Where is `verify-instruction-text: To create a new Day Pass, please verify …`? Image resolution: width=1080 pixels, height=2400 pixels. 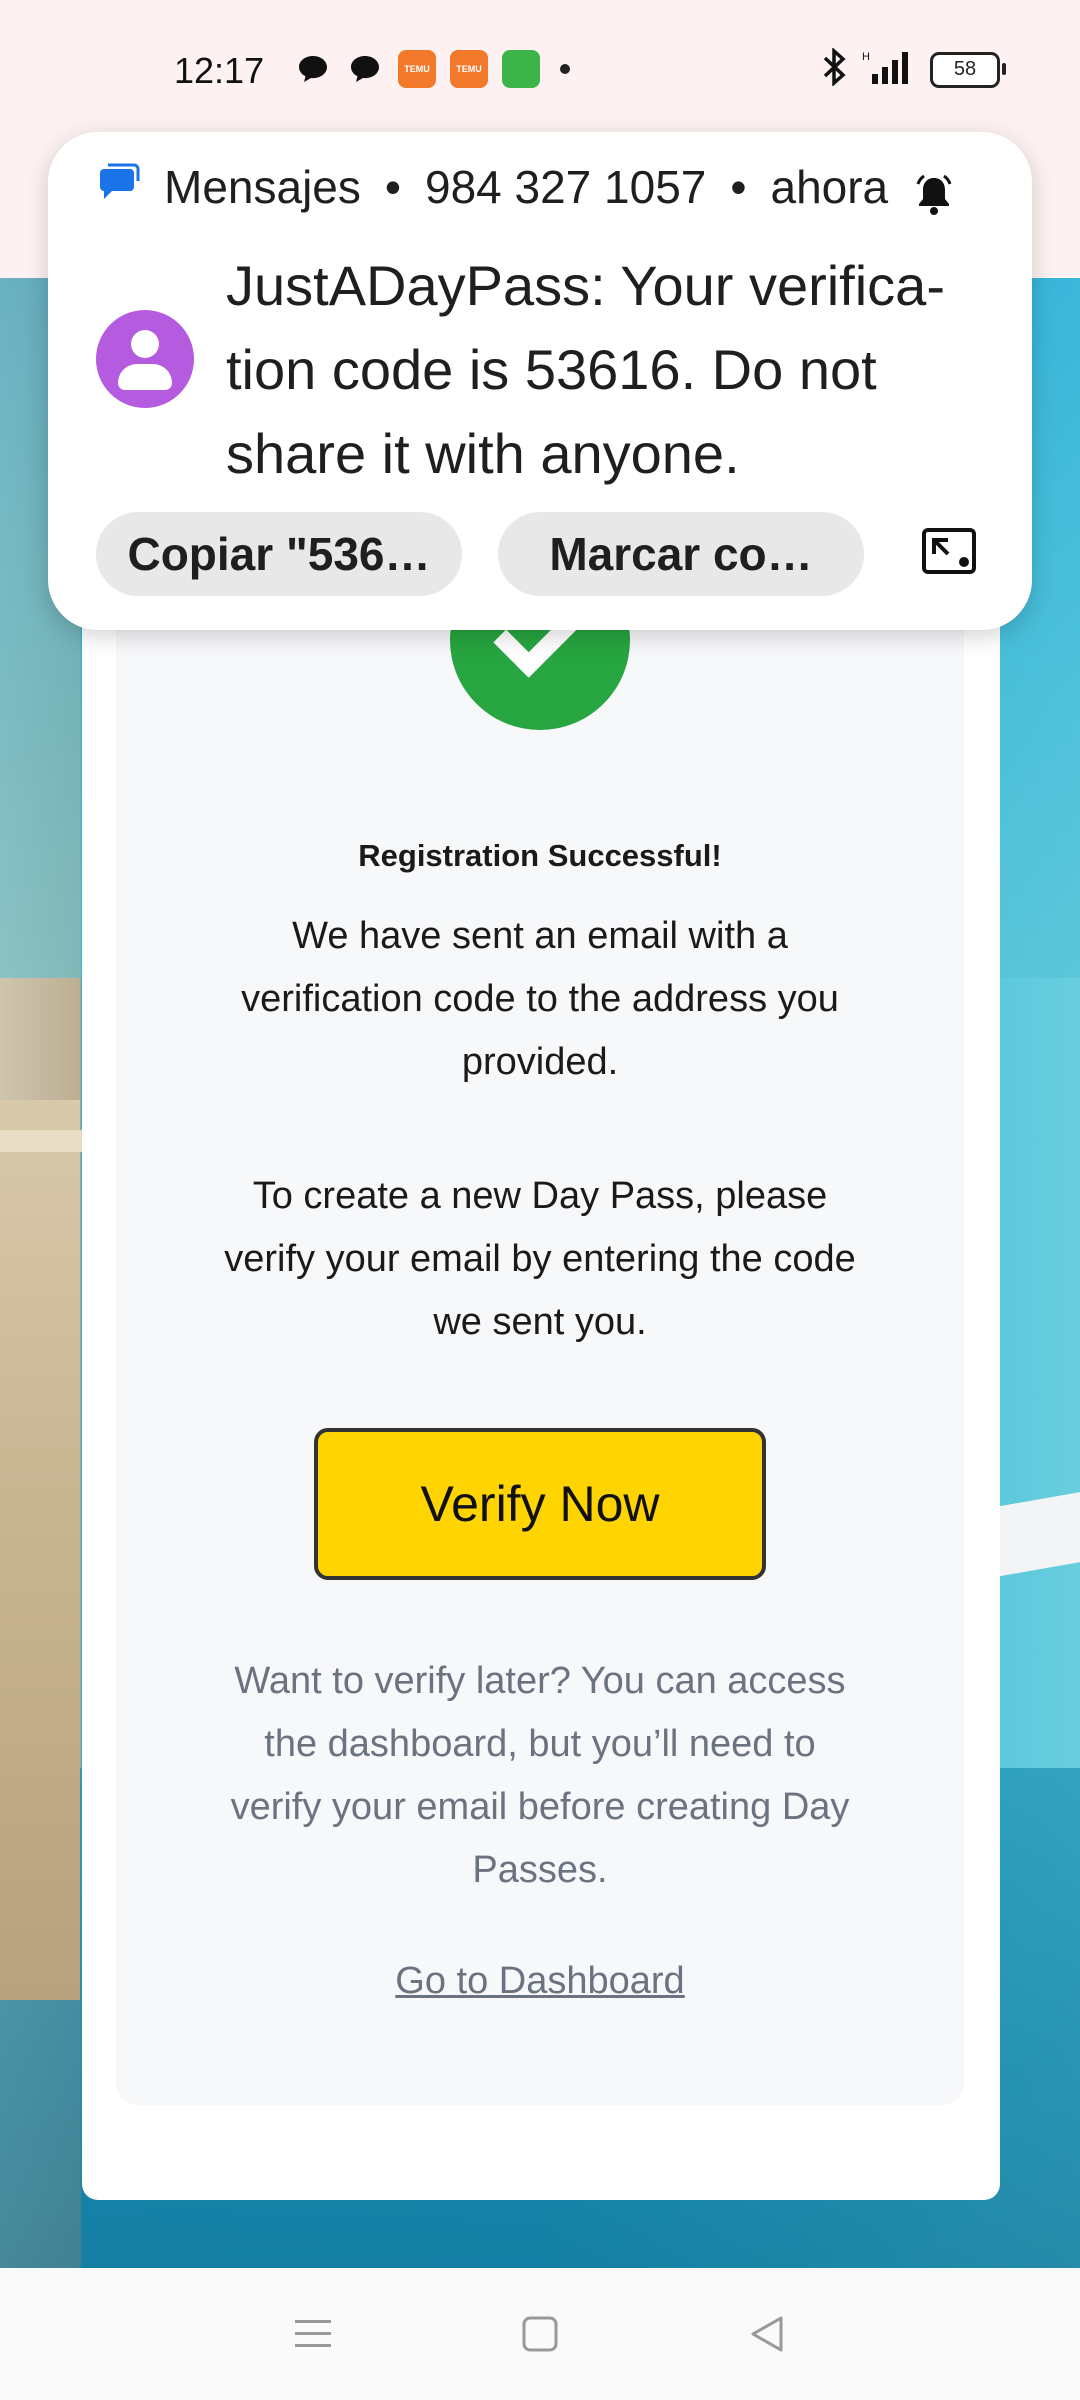 verify-instruction-text: To create a new Day Pass, please verify … is located at coordinates (540, 1259).